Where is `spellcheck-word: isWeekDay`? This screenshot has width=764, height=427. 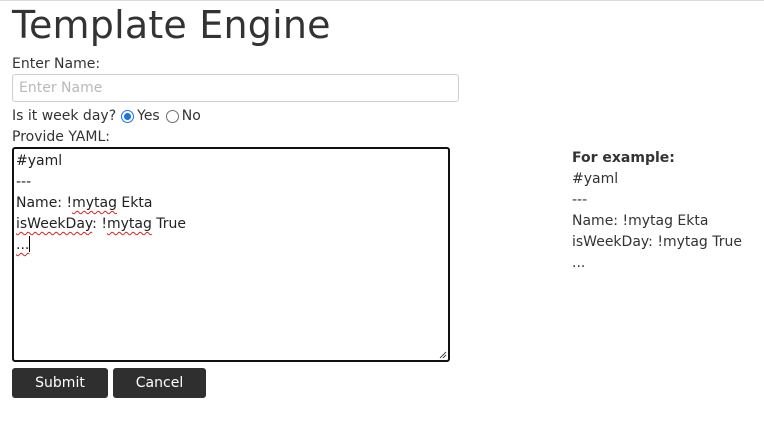 spellcheck-word: isWeekDay is located at coordinates (54, 224).